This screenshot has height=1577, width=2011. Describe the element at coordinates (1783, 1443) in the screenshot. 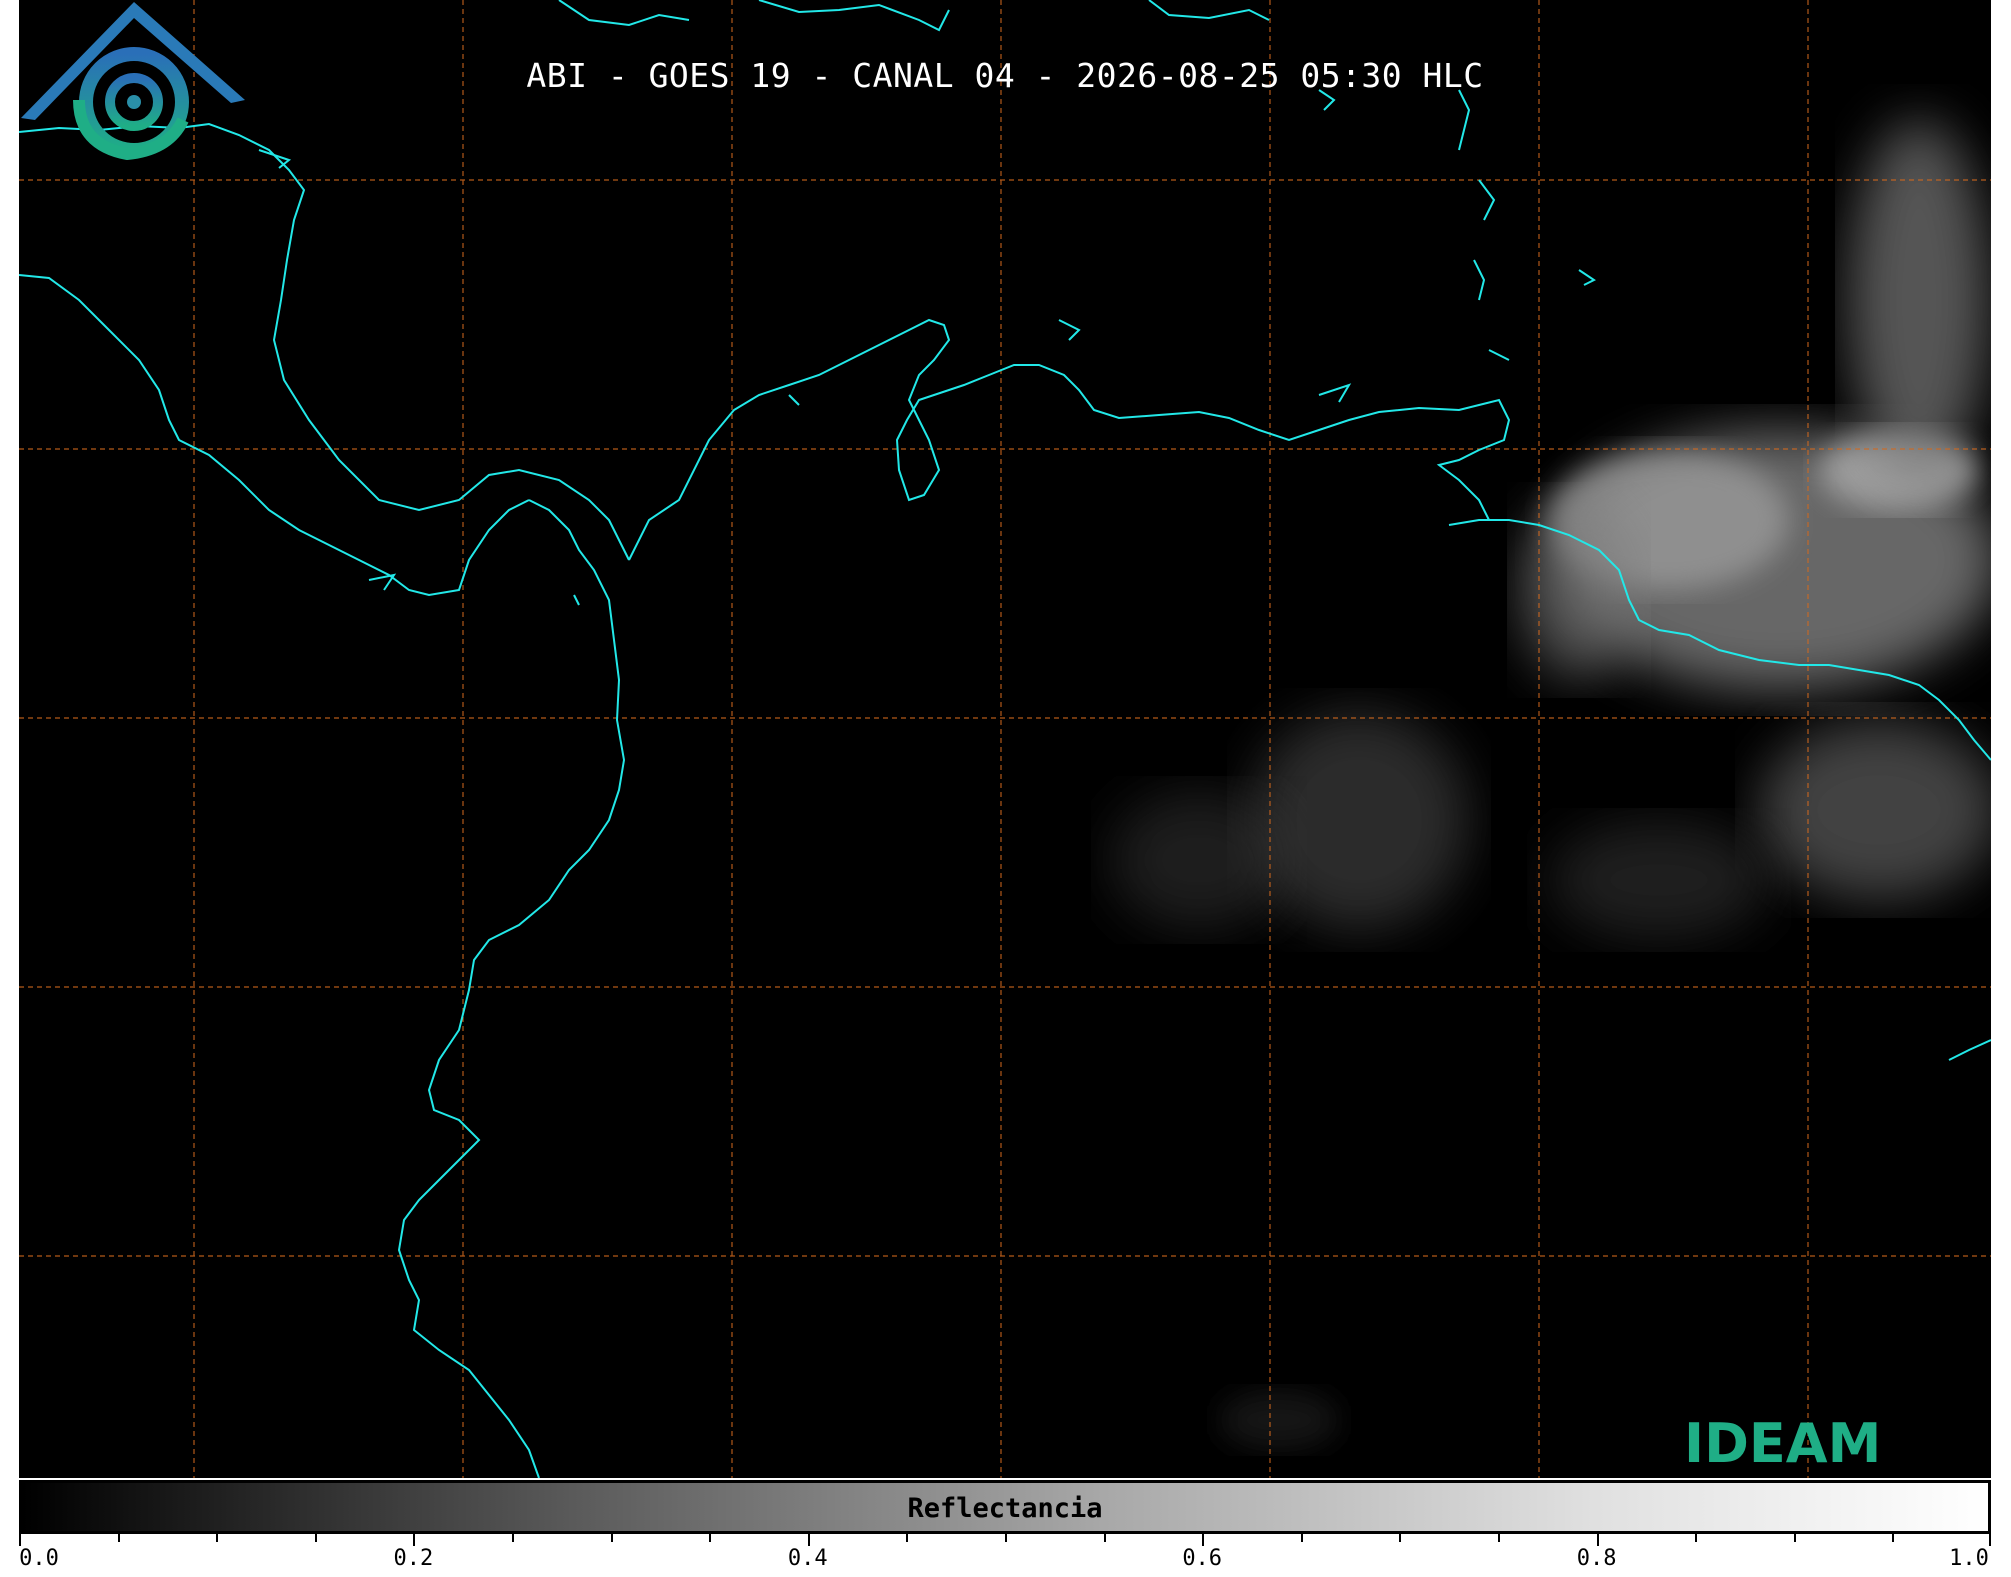

I see `logo-text: IDEAM` at that location.